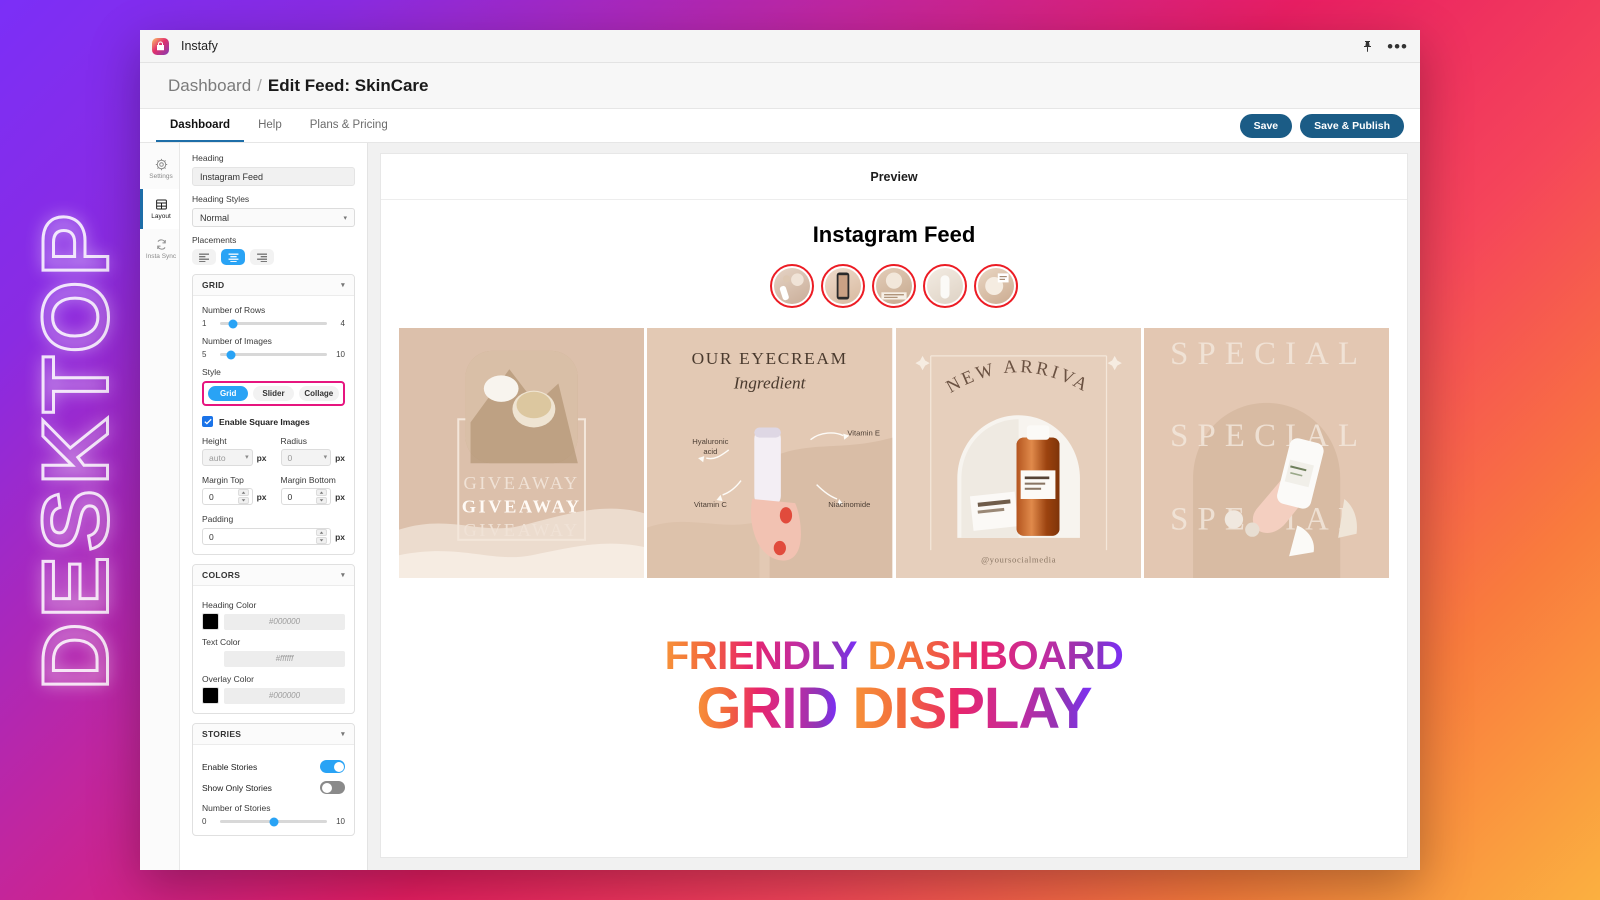  I want to click on rail-item-settings-label: Settings, so click(161, 176).